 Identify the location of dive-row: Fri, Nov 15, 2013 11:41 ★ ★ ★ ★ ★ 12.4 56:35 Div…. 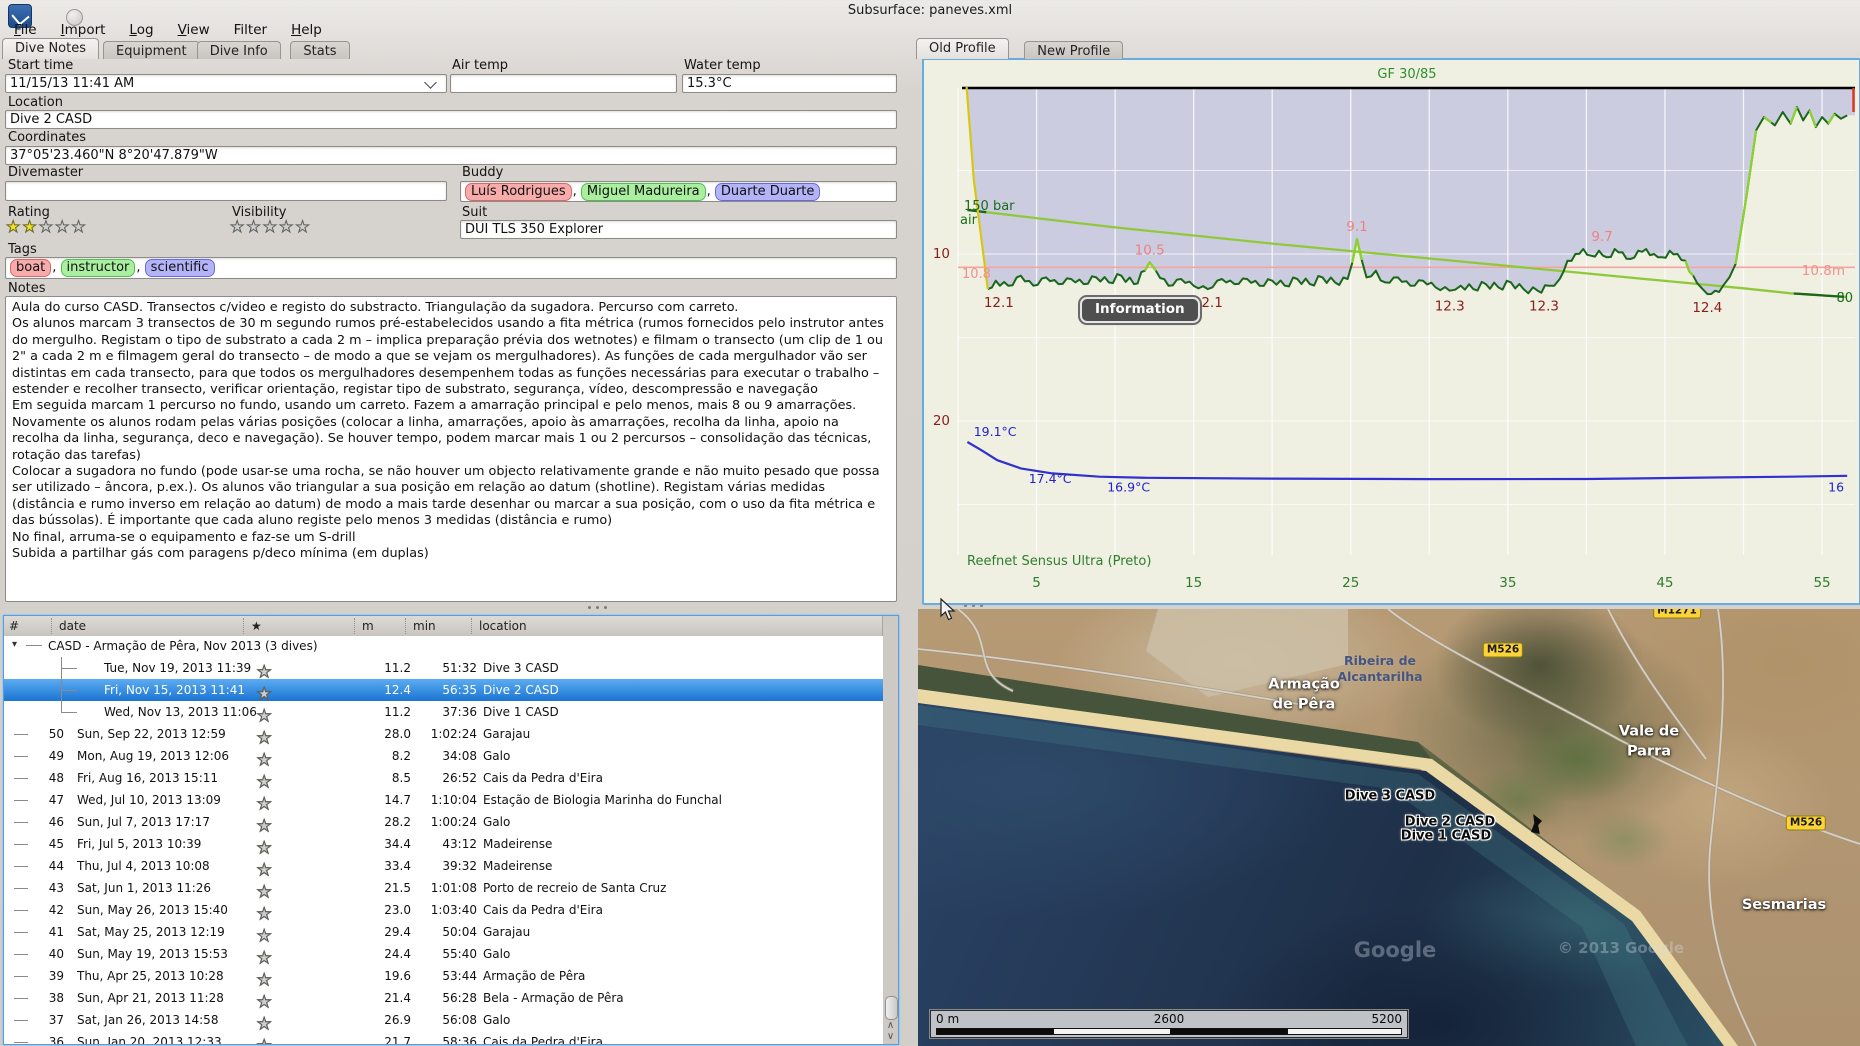
(443, 690).